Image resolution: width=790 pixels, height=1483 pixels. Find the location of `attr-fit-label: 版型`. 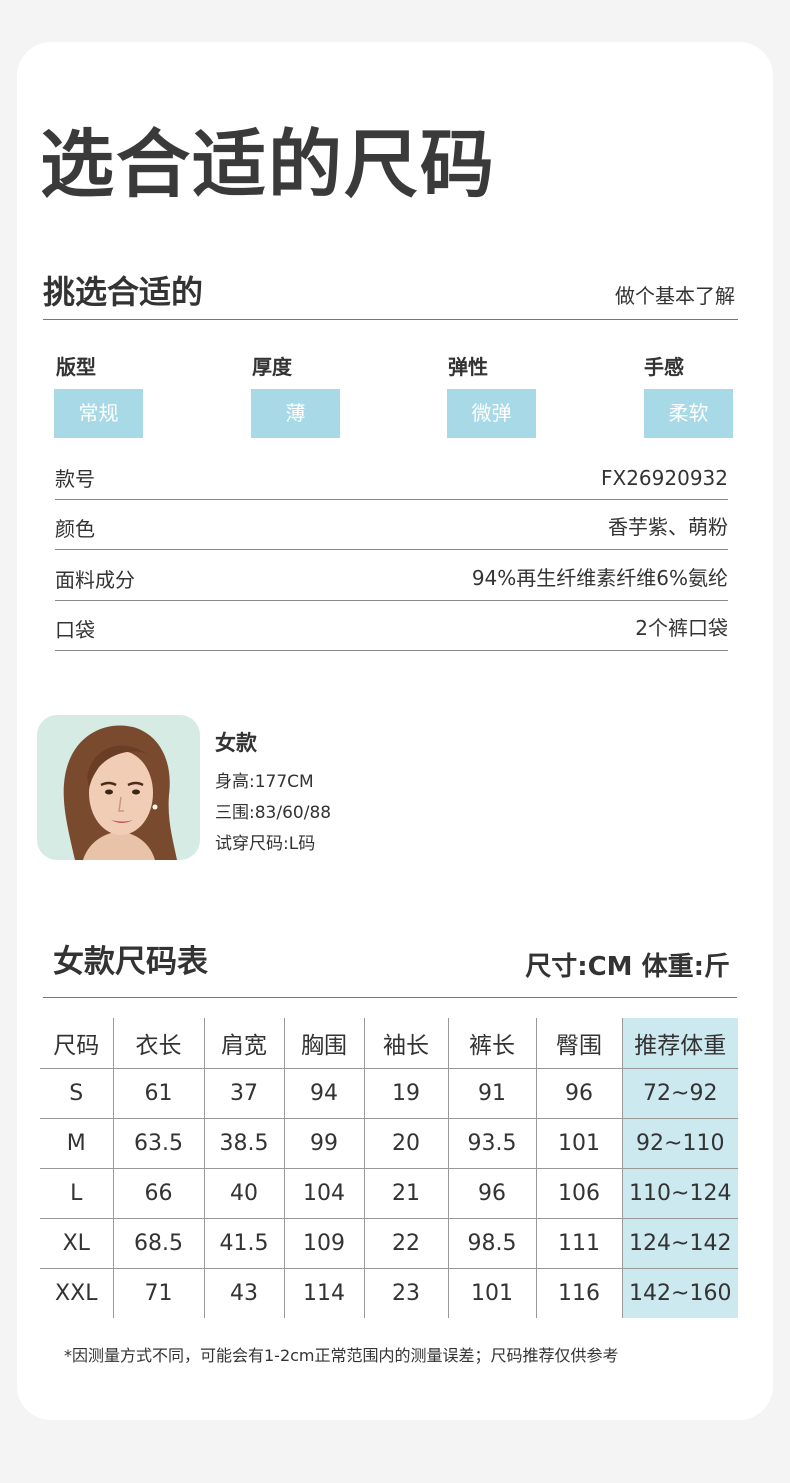

attr-fit-label: 版型 is located at coordinates (76, 367).